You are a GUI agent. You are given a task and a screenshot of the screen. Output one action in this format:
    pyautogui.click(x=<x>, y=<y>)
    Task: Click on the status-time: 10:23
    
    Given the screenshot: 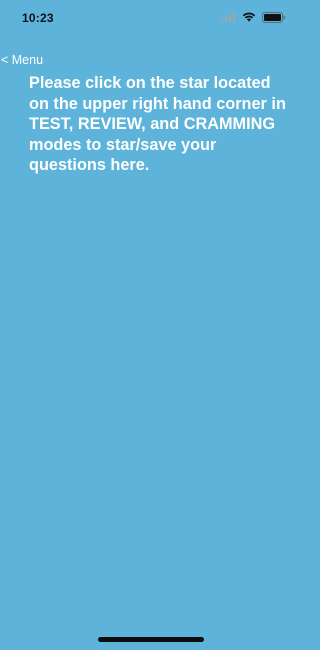 What is the action you would take?
    pyautogui.click(x=38, y=18)
    